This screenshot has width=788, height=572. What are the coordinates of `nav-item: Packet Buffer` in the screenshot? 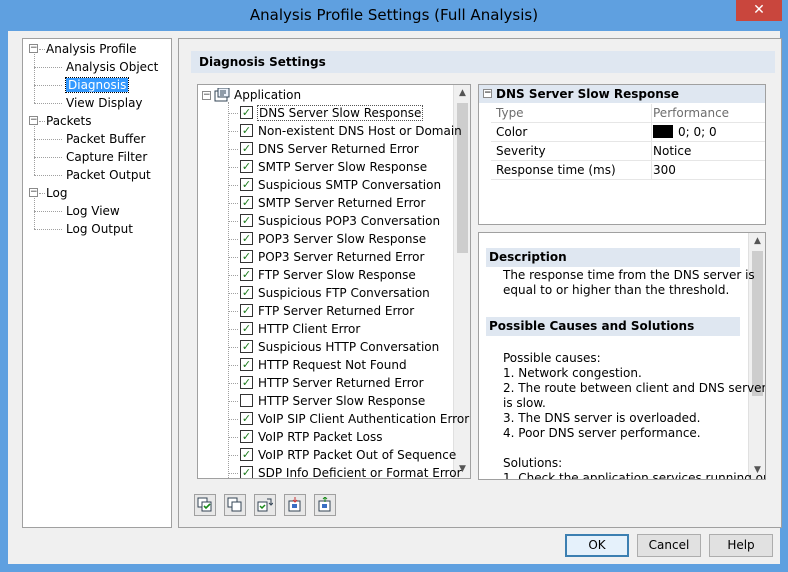 It's located at (106, 139).